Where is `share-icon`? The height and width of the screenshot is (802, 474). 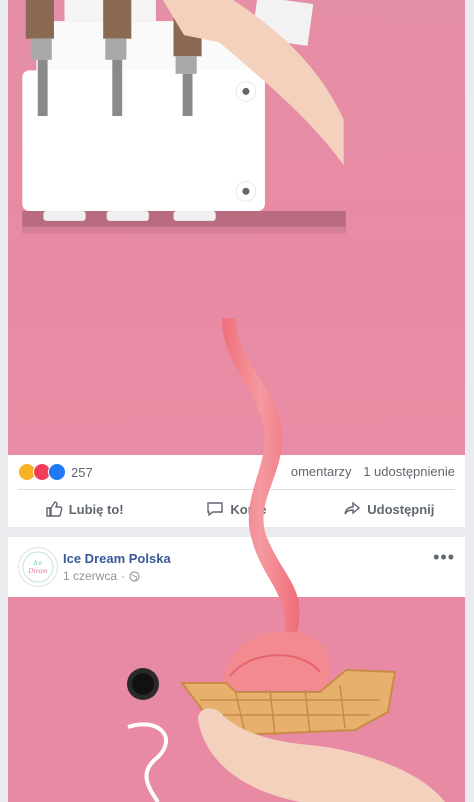 share-icon is located at coordinates (352, 508).